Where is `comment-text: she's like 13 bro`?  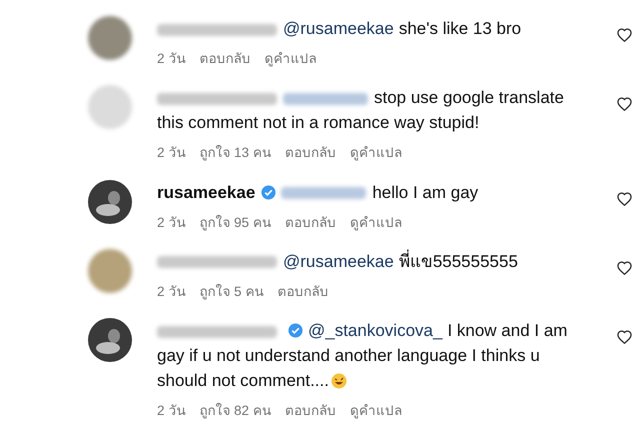 comment-text: she's like 13 bro is located at coordinates (460, 28).